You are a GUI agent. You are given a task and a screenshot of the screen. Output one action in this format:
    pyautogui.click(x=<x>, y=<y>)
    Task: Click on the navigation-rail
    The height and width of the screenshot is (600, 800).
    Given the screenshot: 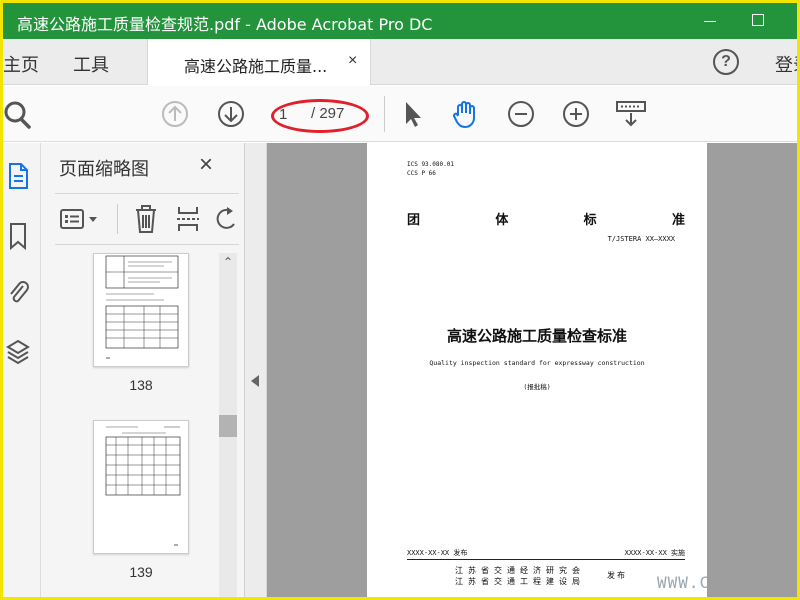 What is the action you would take?
    pyautogui.click(x=22, y=370)
    